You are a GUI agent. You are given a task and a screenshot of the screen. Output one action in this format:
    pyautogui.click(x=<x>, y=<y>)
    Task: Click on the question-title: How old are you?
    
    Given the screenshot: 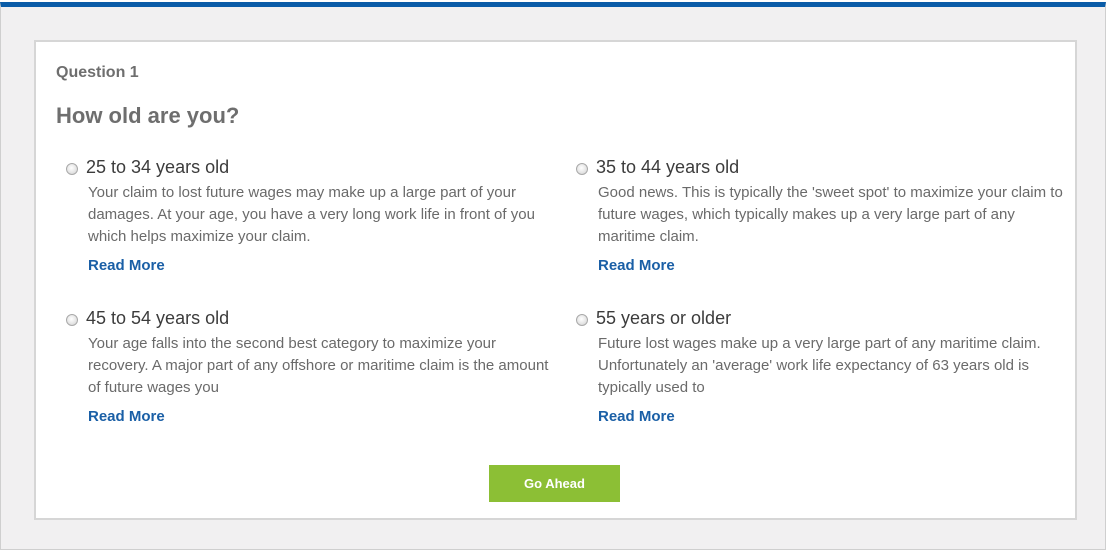 What is the action you would take?
    pyautogui.click(x=148, y=115)
    